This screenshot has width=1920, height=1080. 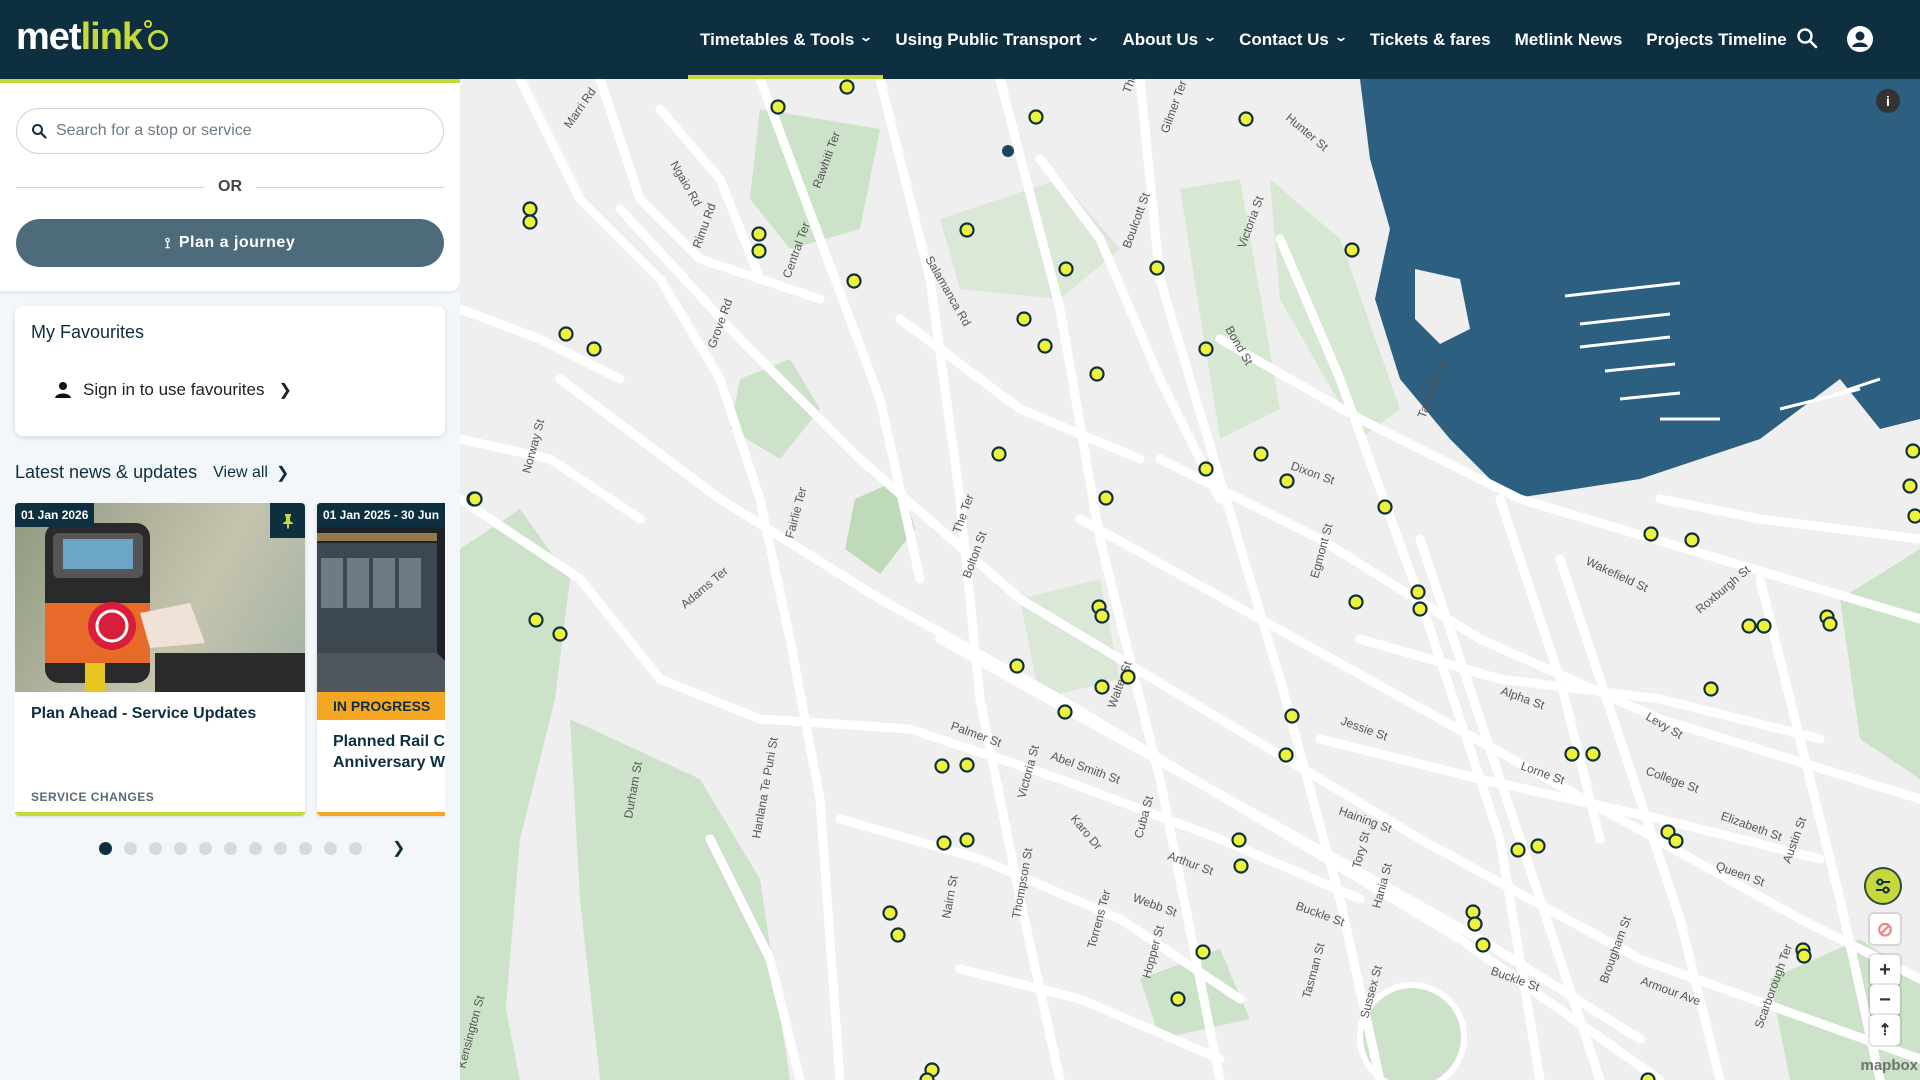 What do you see at coordinates (381, 515) in the screenshot?
I see `card-date: 01 Jan 2025 - 30 Jun` at bounding box center [381, 515].